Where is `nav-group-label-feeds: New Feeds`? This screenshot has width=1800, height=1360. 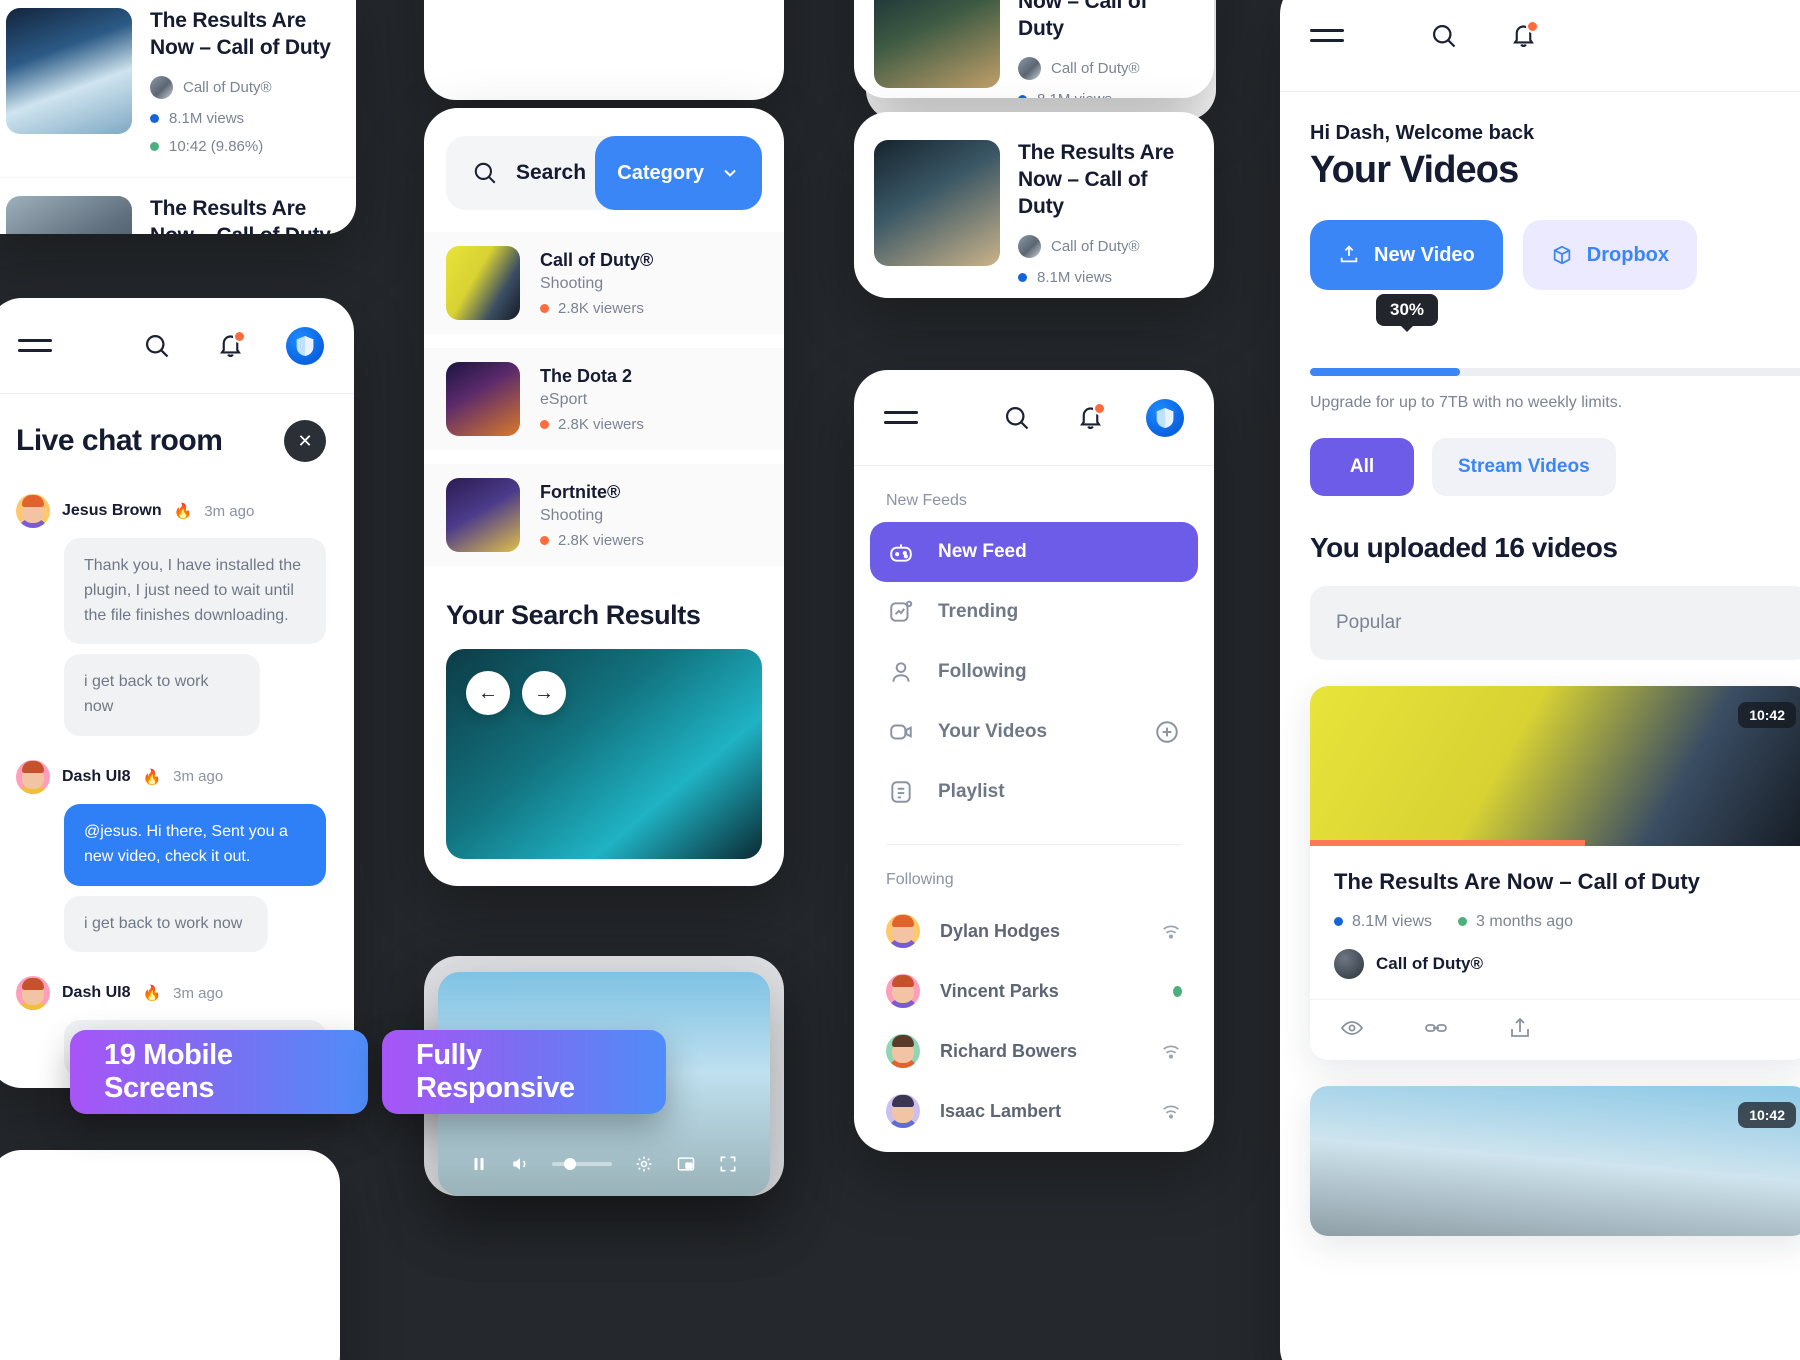
nav-group-label-feeds: New Feeds is located at coordinates (926, 500).